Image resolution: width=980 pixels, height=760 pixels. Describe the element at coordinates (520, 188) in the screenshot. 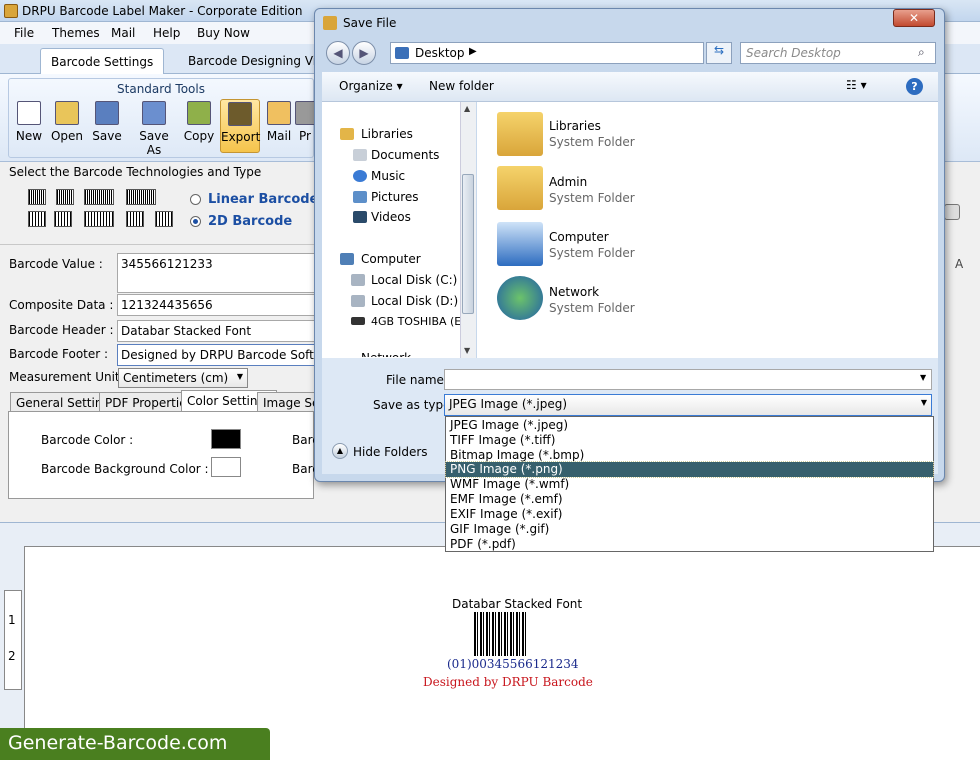

I see `user-folder-icon` at that location.